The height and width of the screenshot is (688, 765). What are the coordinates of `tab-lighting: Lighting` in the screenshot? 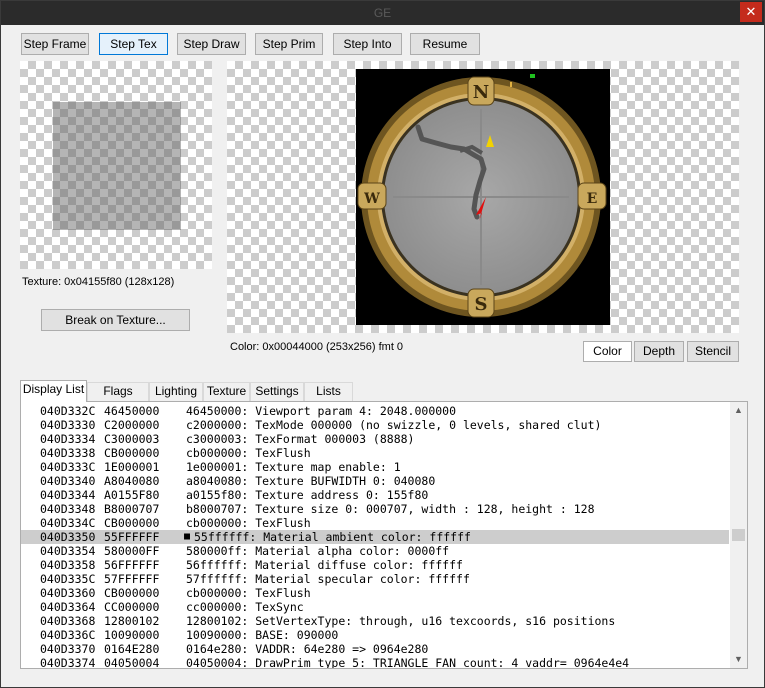 It's located at (176, 391).